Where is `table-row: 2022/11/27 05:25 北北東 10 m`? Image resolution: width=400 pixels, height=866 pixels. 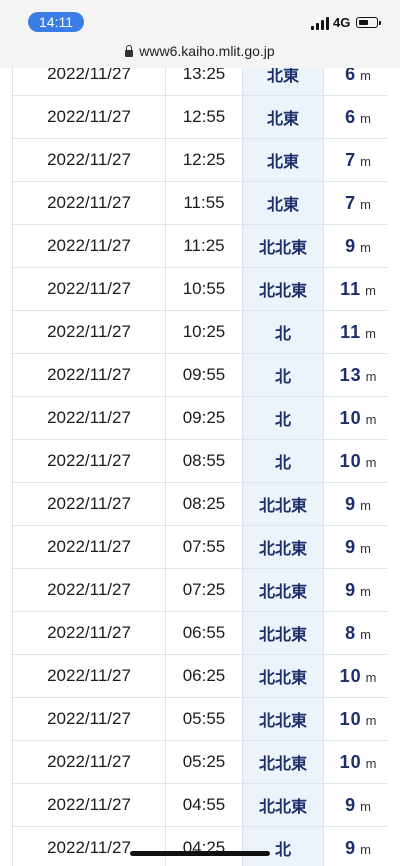 table-row: 2022/11/27 05:25 北北東 10 m is located at coordinates (200, 762).